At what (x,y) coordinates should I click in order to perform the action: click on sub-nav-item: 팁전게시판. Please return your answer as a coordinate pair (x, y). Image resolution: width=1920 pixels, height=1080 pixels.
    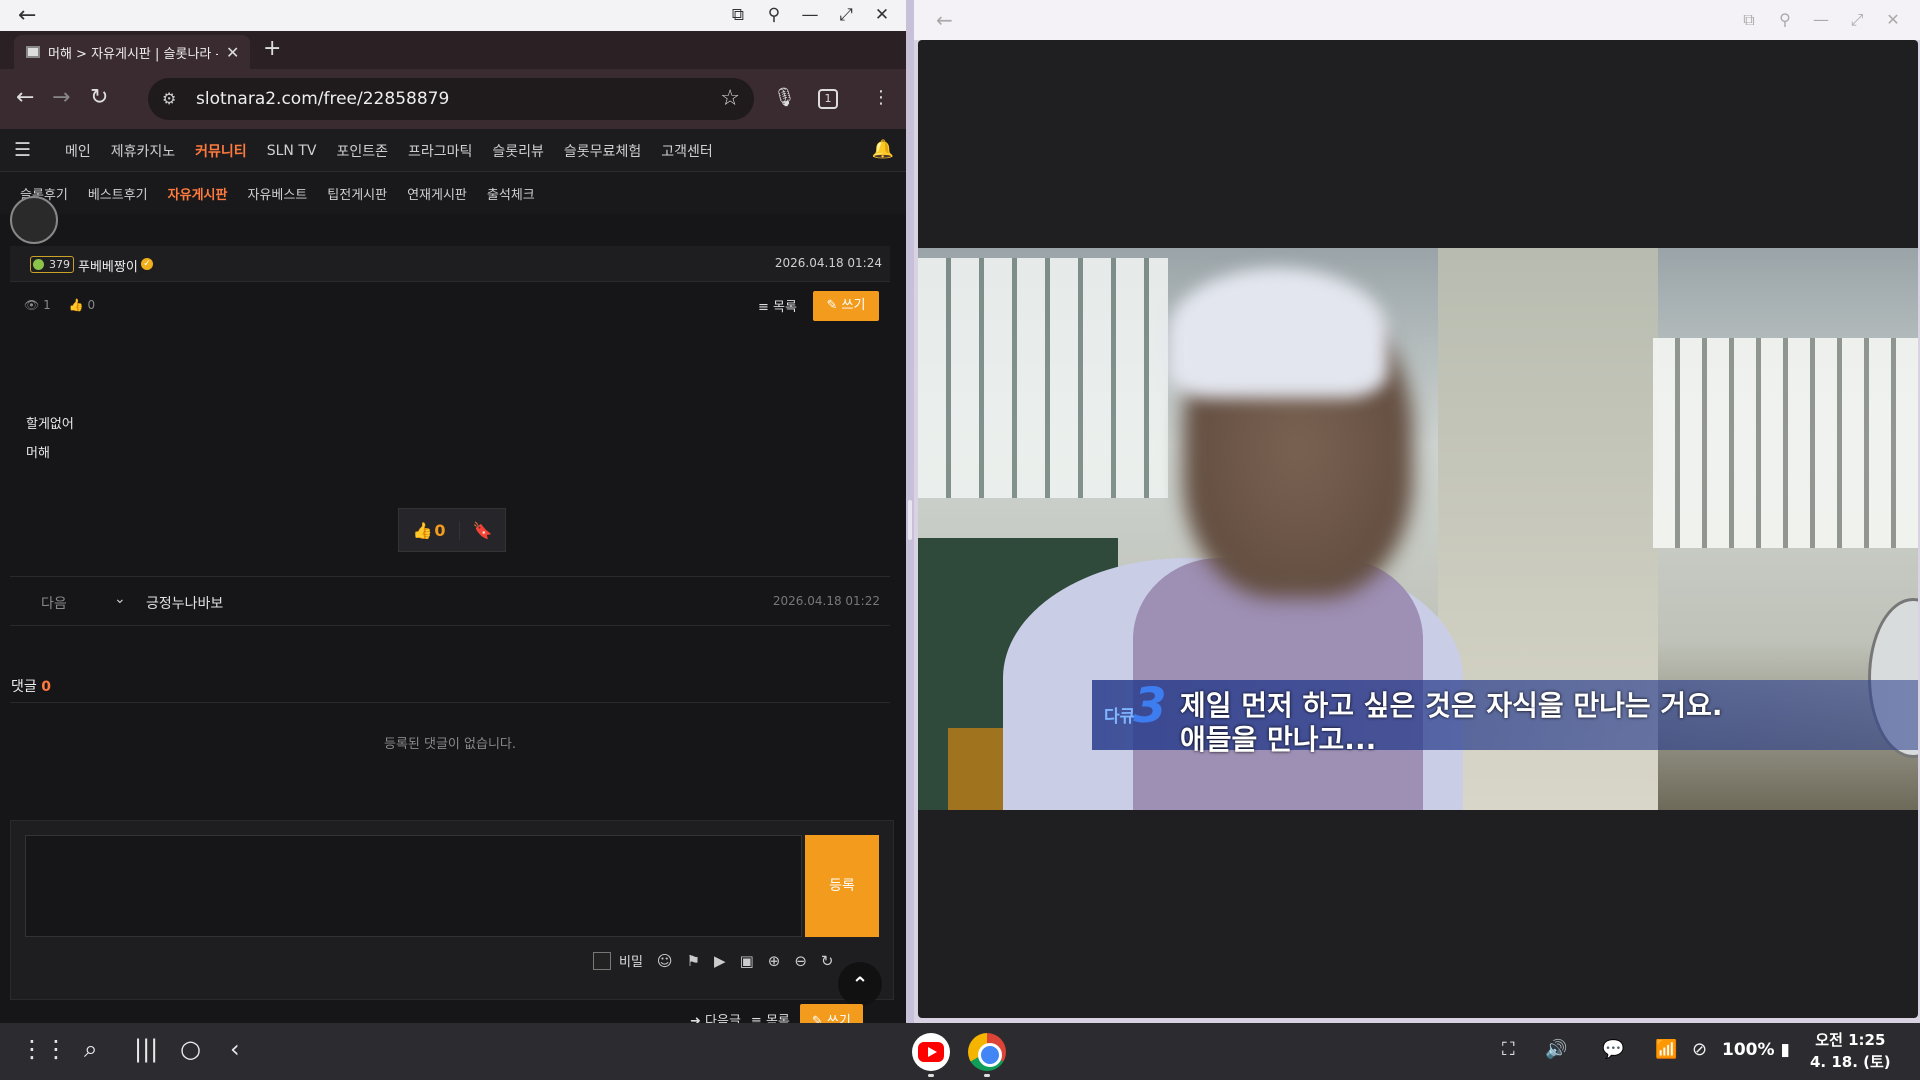
    Looking at the image, I should click on (357, 193).